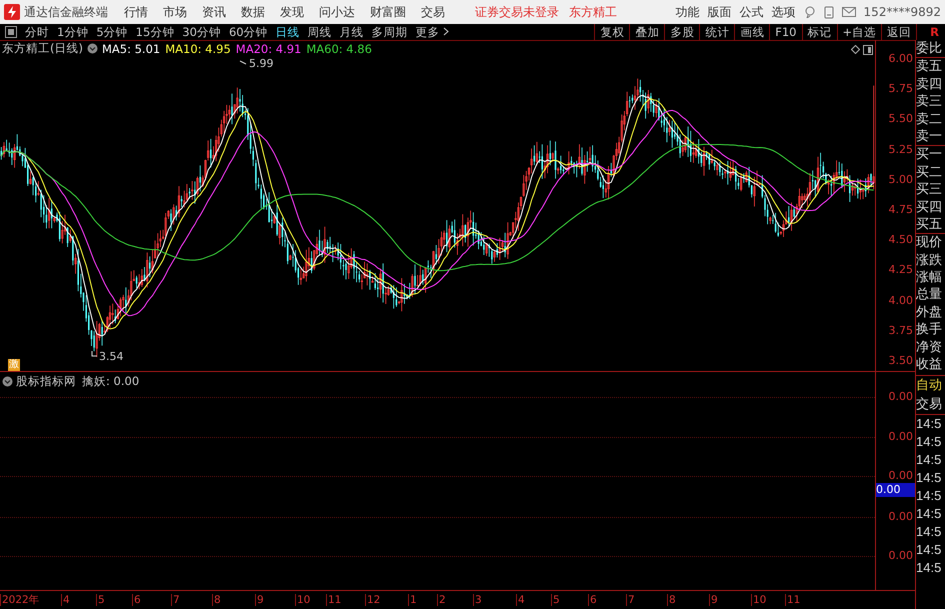 The image size is (945, 609). I want to click on period-tab: 5分钟, so click(112, 32).